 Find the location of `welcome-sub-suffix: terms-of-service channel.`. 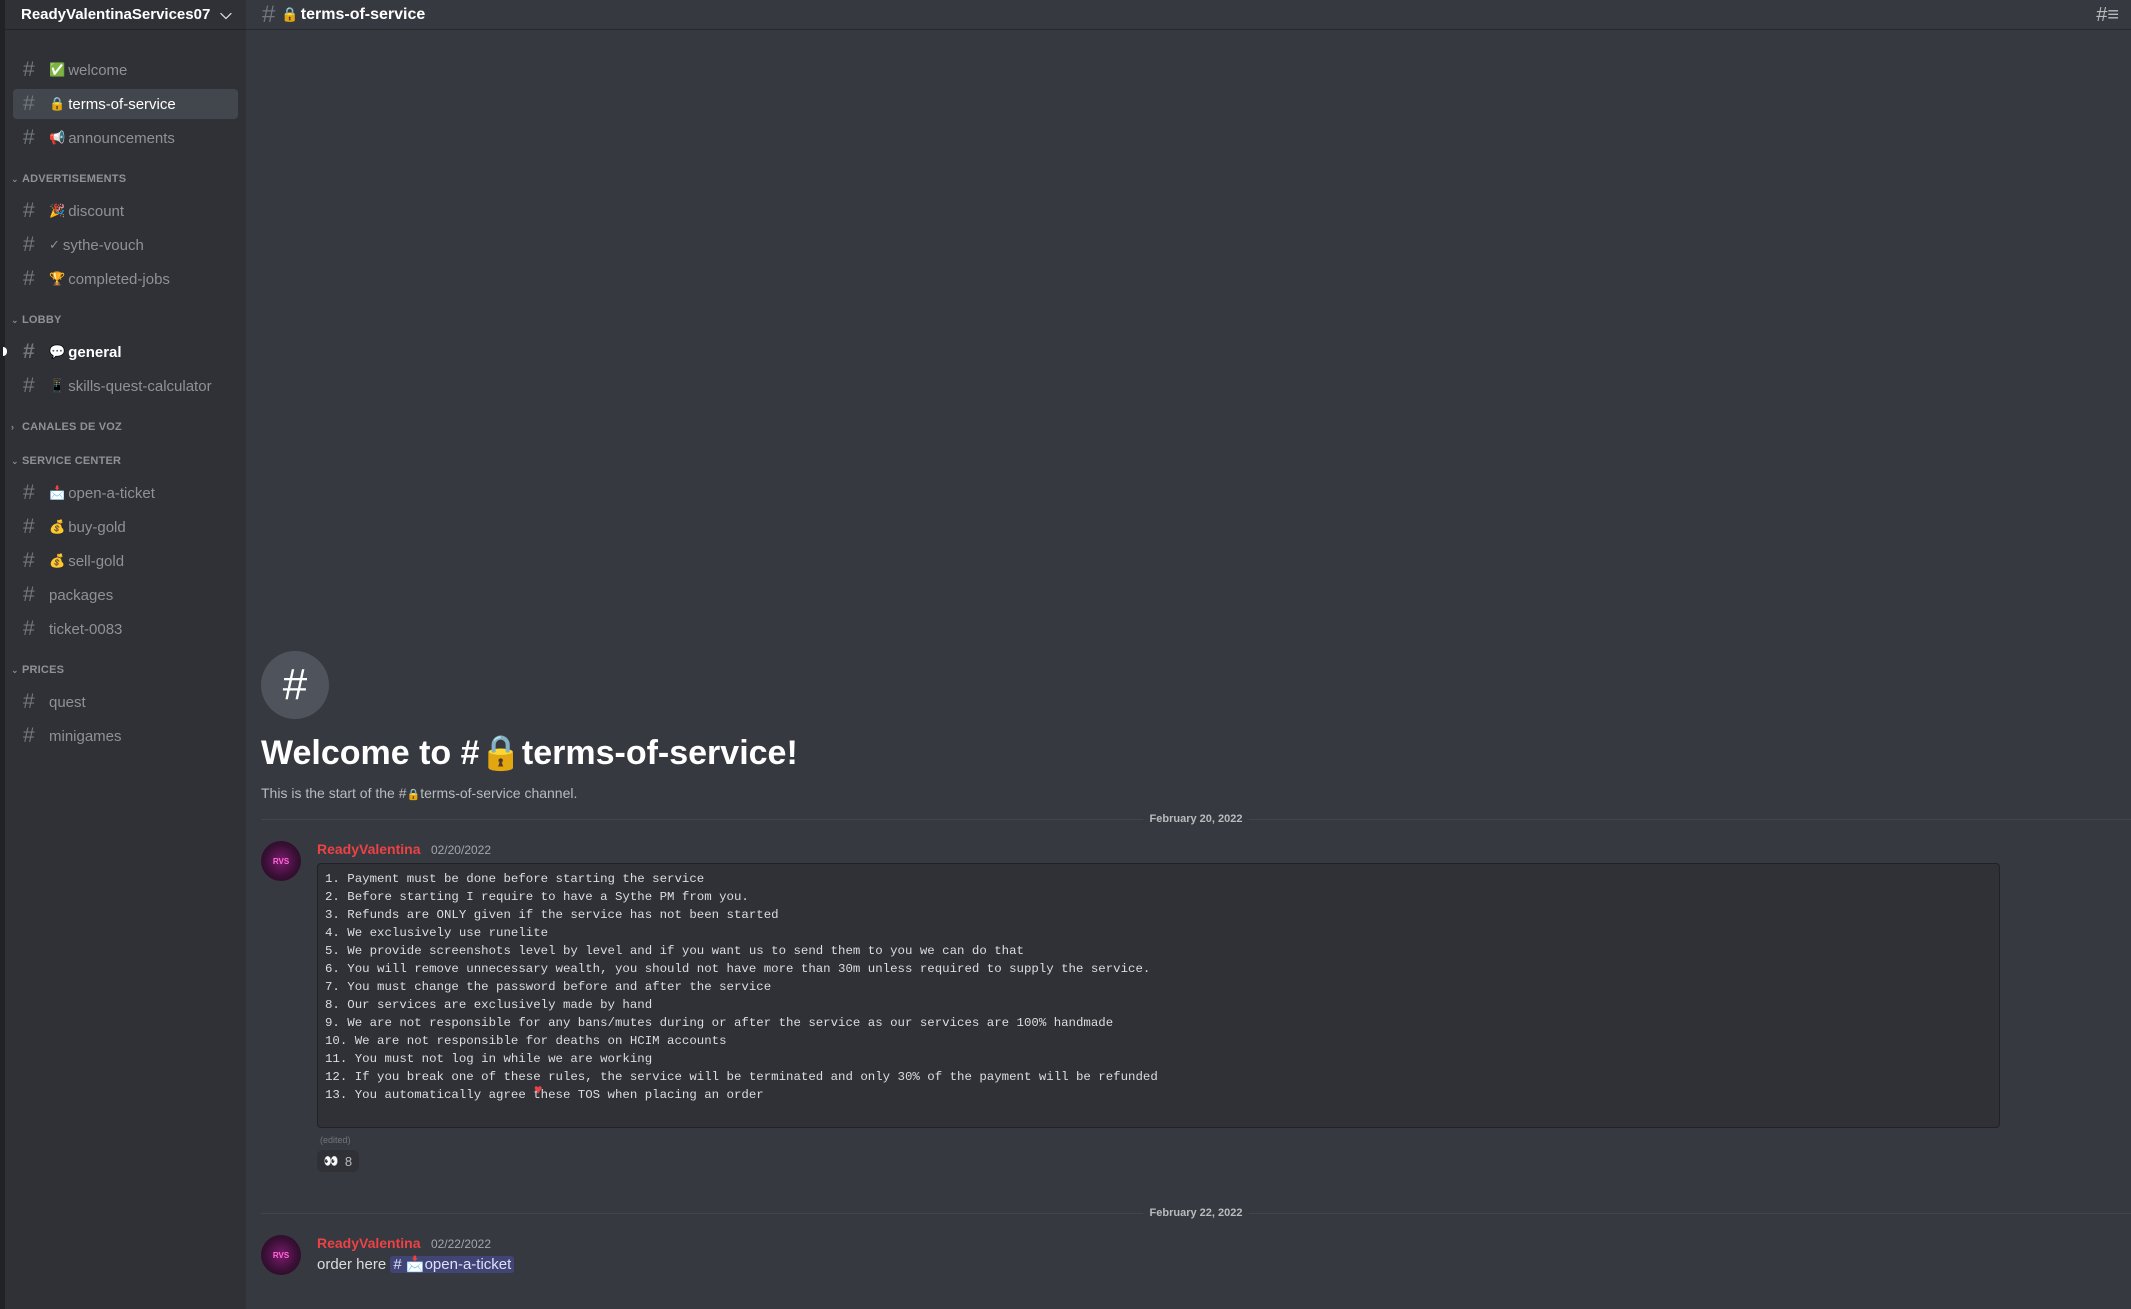

welcome-sub-suffix: terms-of-service channel. is located at coordinates (499, 793).